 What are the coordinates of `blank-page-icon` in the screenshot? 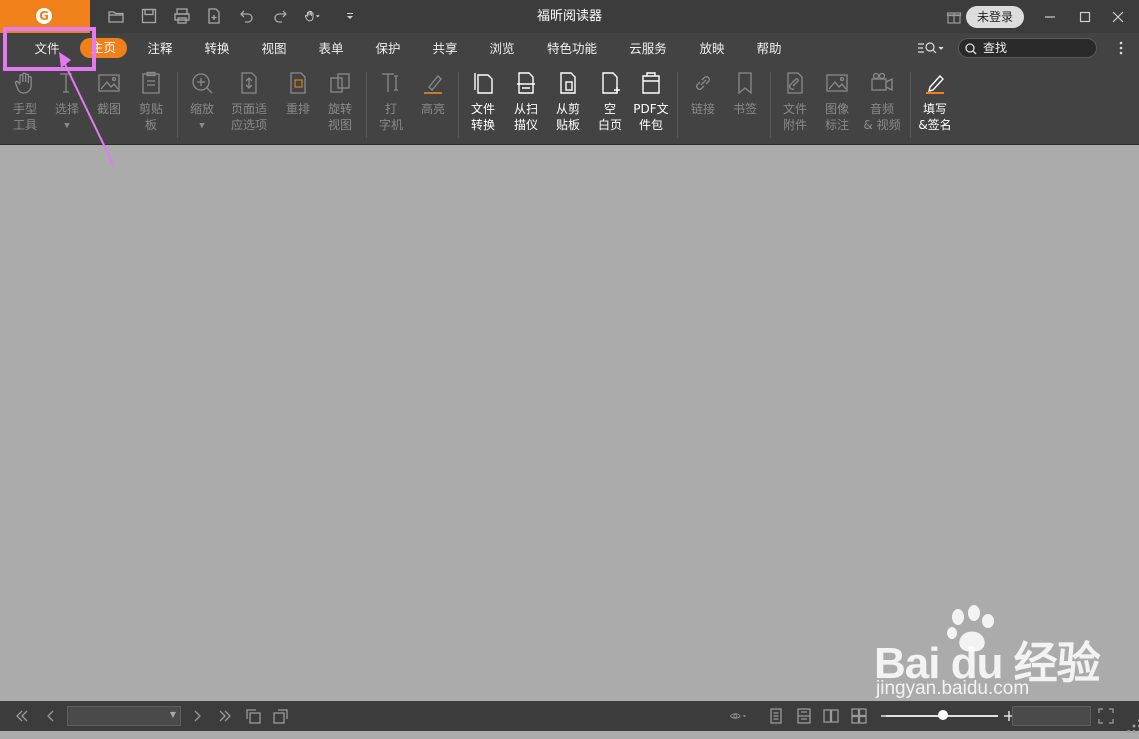 It's located at (610, 84).